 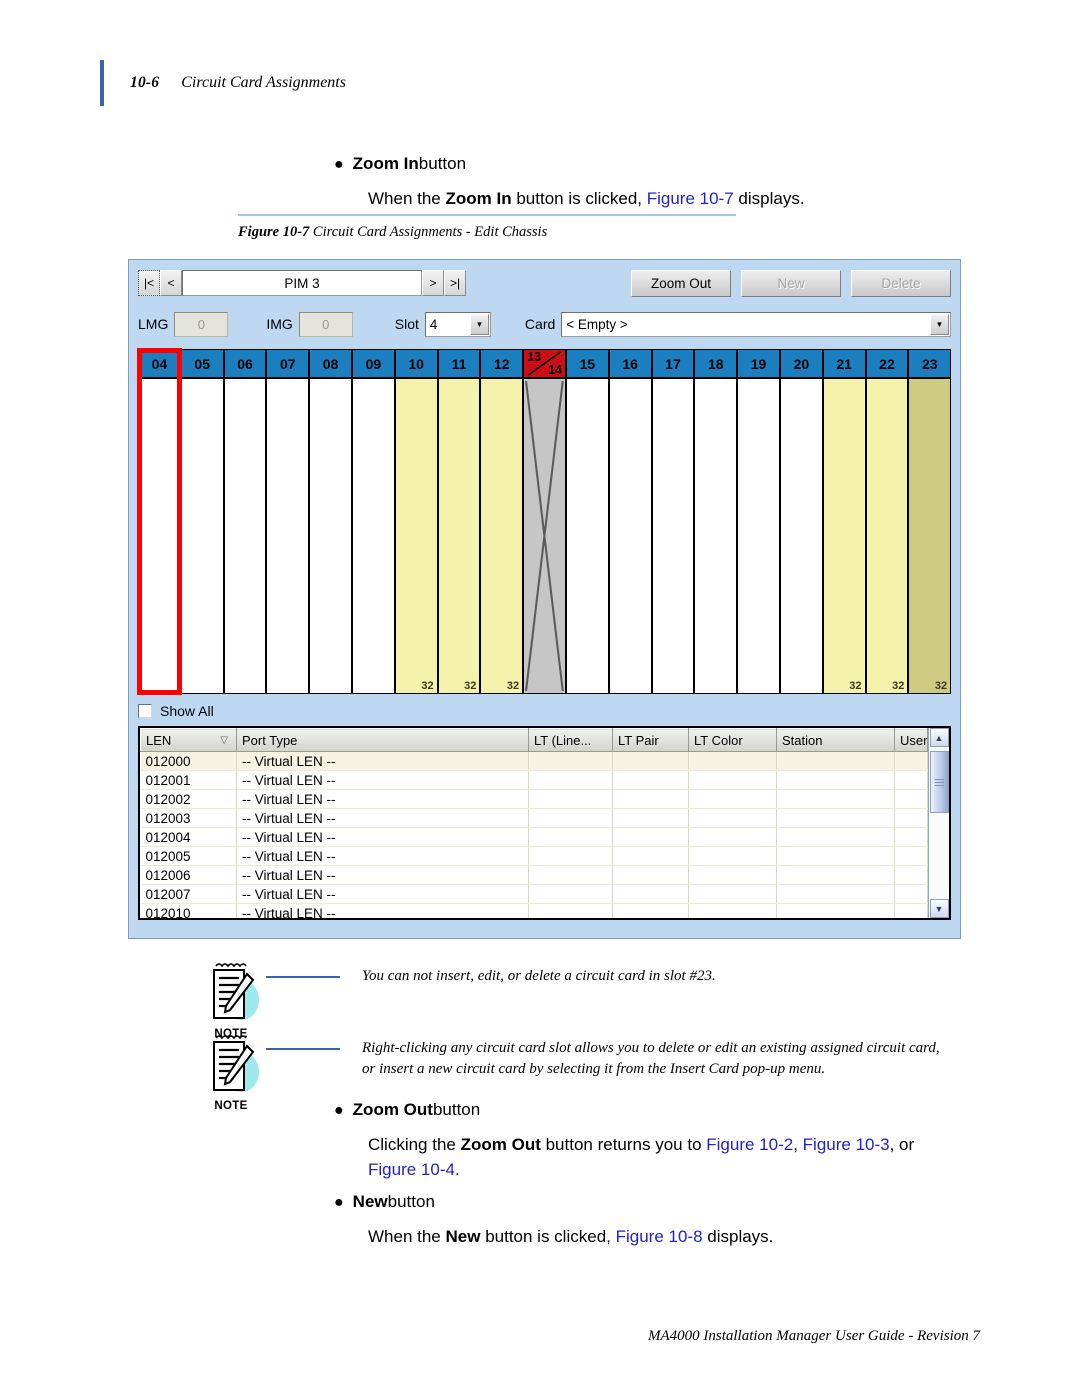 What do you see at coordinates (769, 198) in the screenshot?
I see `zoom-in-post: displays.` at bounding box center [769, 198].